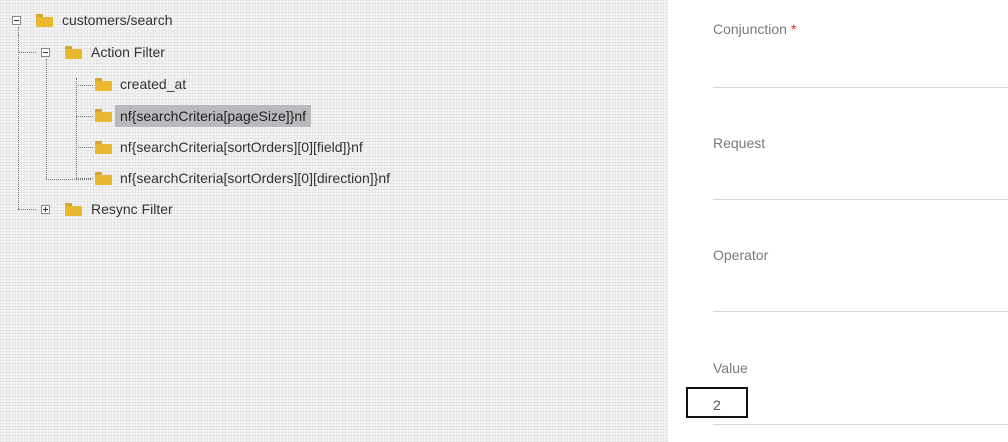 The image size is (1008, 442). What do you see at coordinates (128, 52) in the screenshot?
I see `tree-node-action-filter: Action Filter` at bounding box center [128, 52].